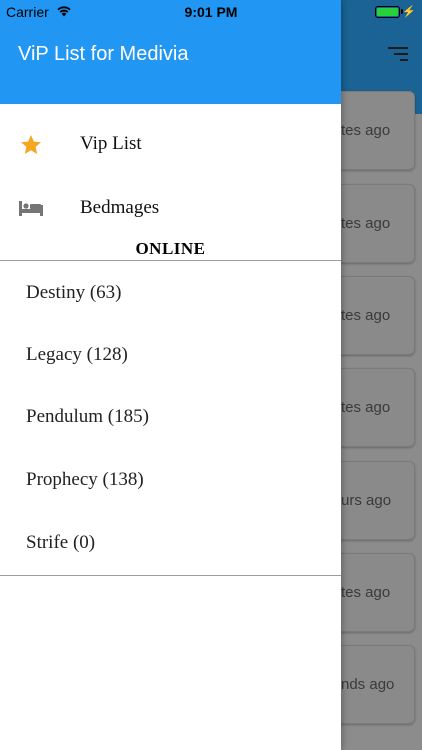  Describe the element at coordinates (61, 542) in the screenshot. I see `server-label: Strife (0)` at that location.